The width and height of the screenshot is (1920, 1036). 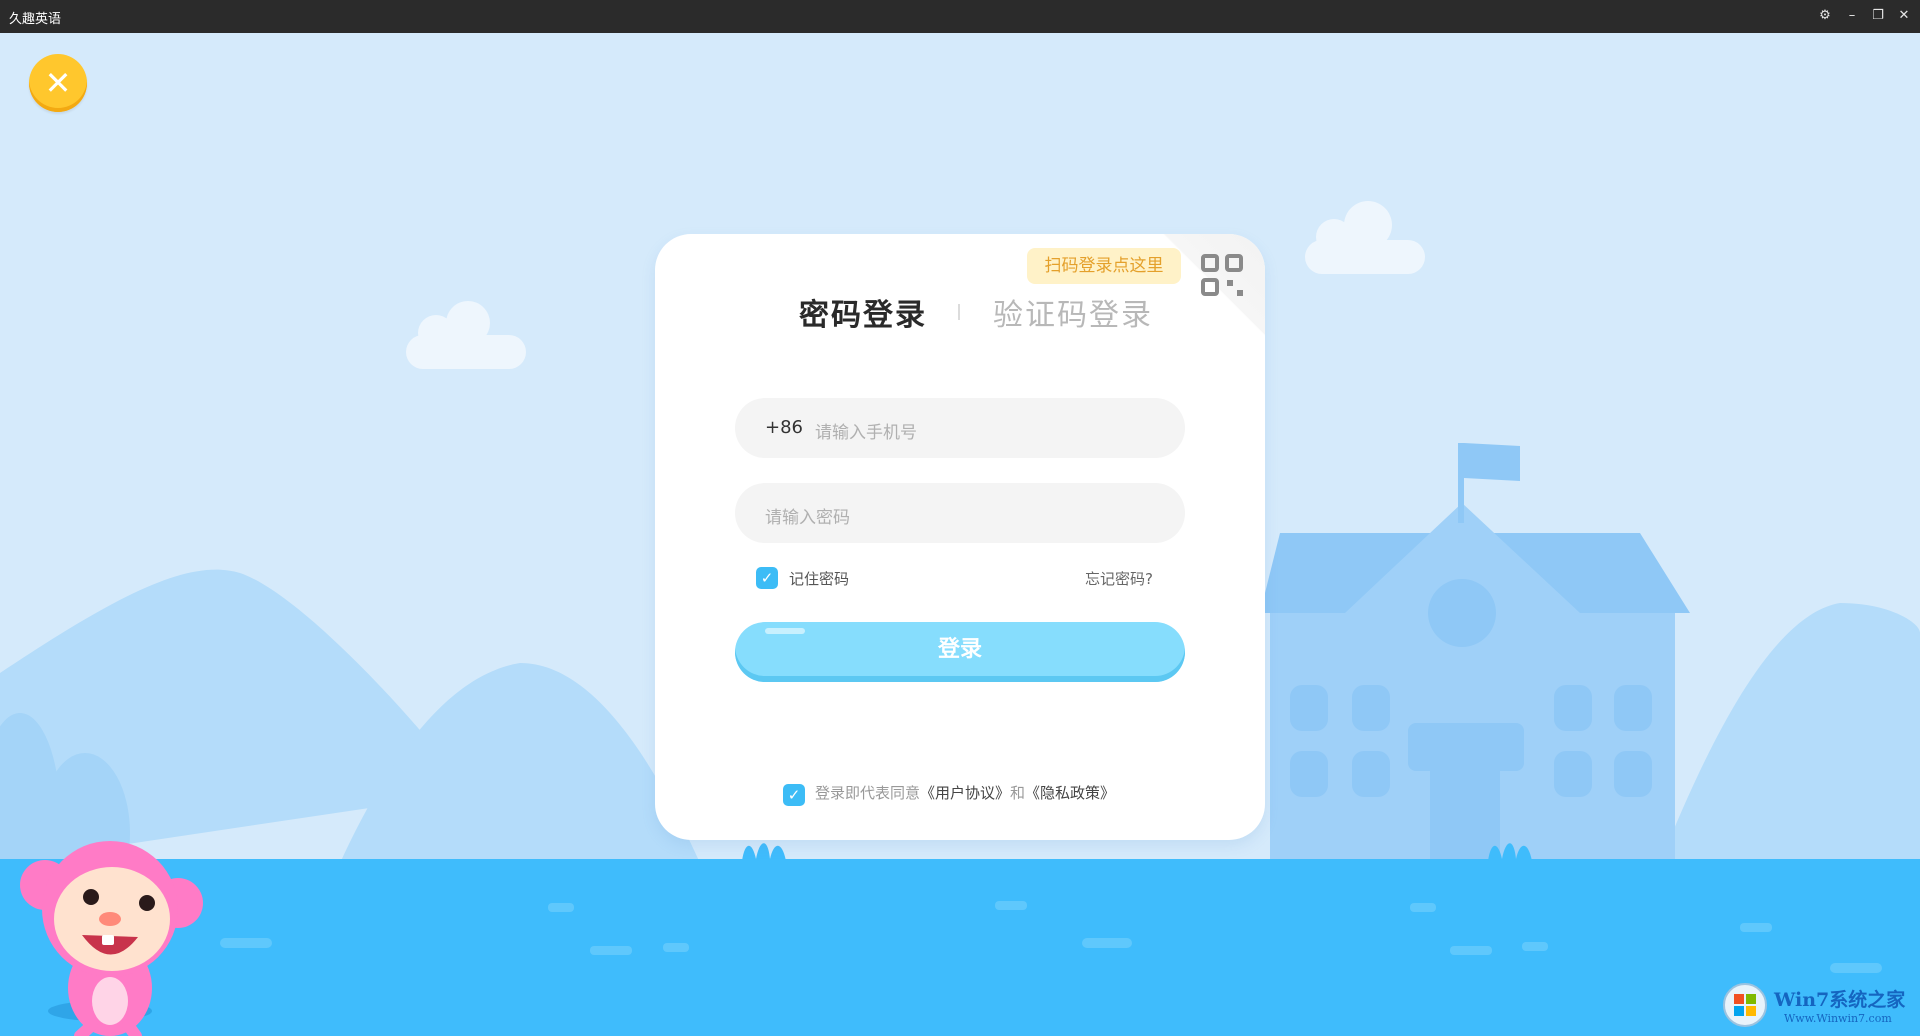 I want to click on country-code: +86, so click(x=784, y=427).